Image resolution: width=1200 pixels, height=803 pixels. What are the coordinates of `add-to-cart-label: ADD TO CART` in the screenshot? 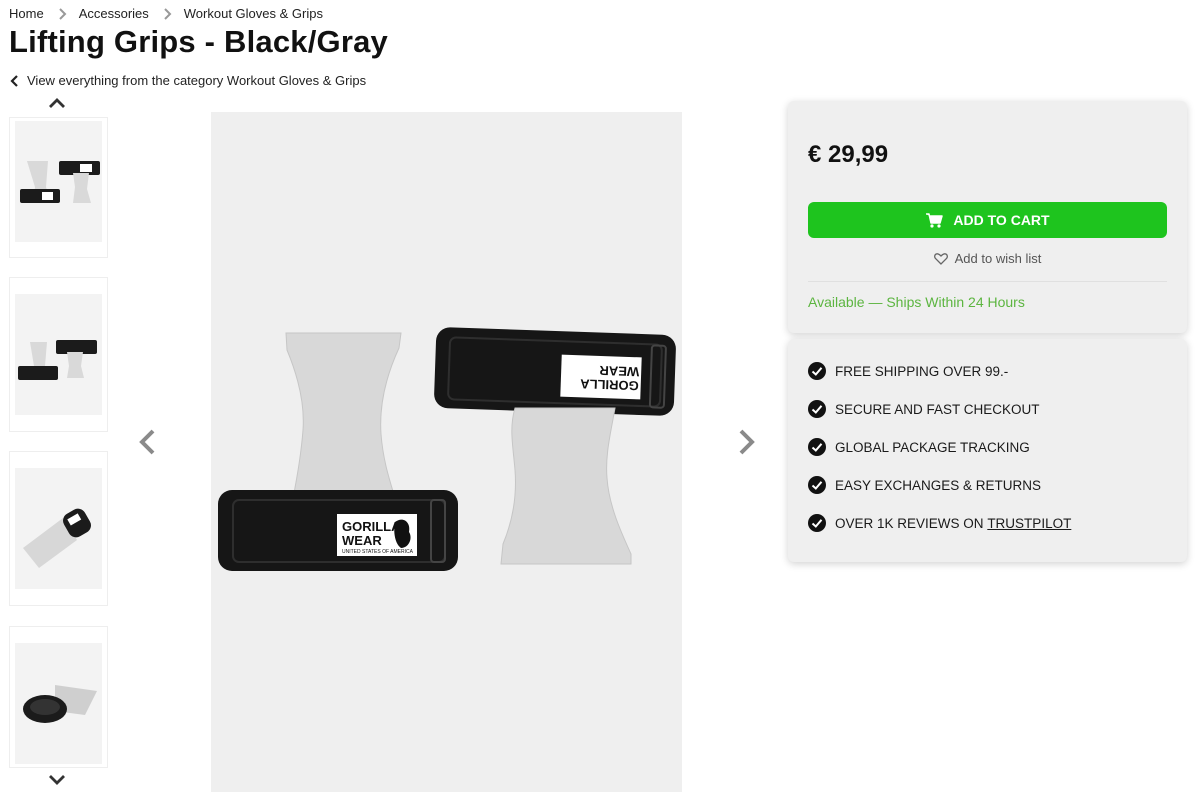 It's located at (1001, 220).